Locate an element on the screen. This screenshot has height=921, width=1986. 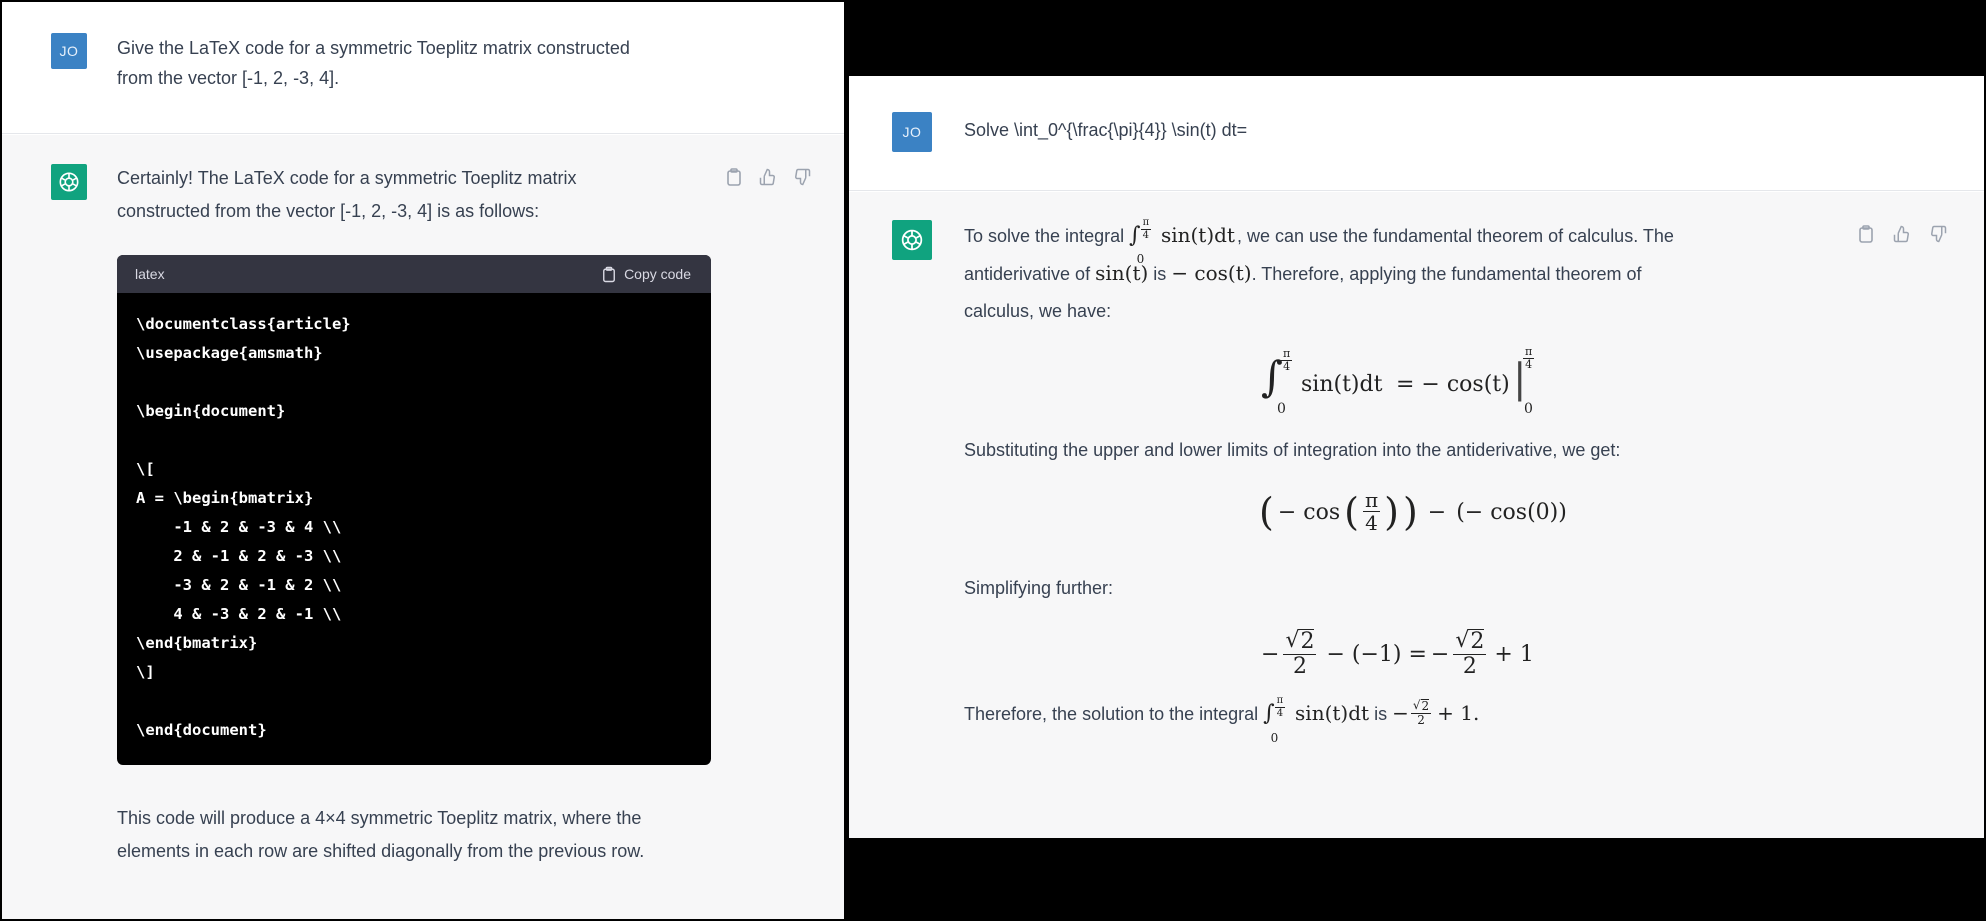
code-line: -3 & 2 & -1 & 2 \\ is located at coordinates (239, 585).